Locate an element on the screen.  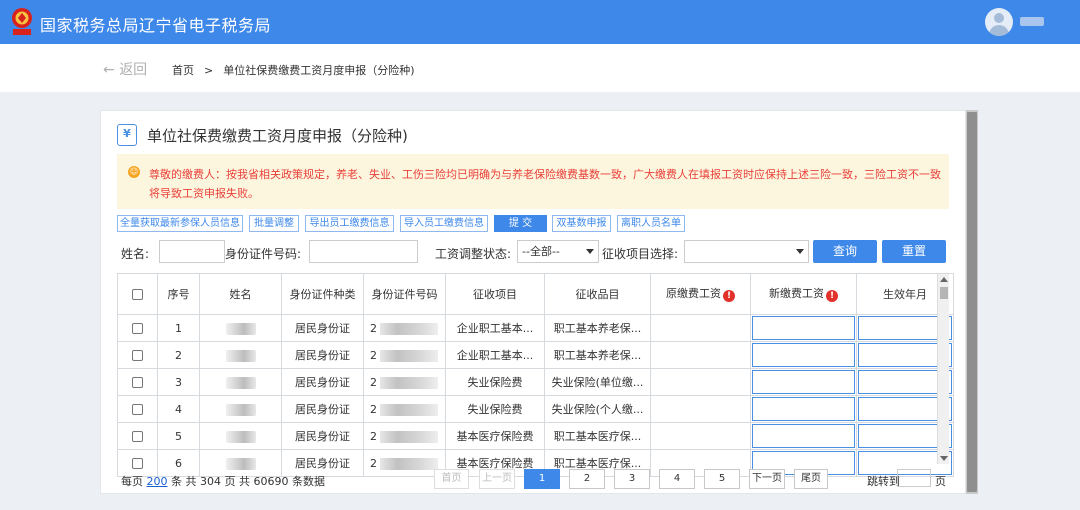
back-button: ← 返回 is located at coordinates (125, 69).